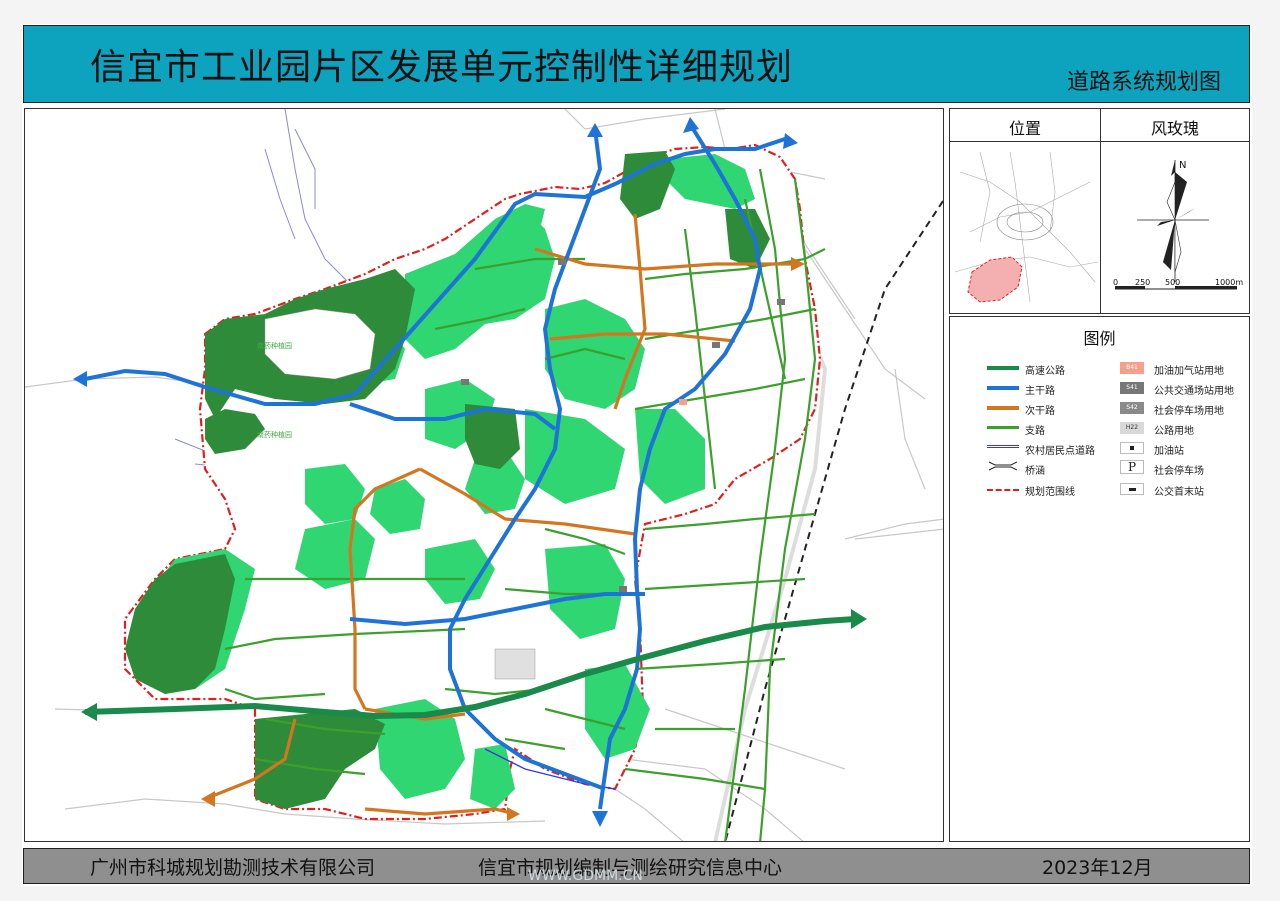 The height and width of the screenshot is (901, 1280). Describe the element at coordinates (1045, 371) in the screenshot. I see `legend-expressway: 高速公路` at that location.